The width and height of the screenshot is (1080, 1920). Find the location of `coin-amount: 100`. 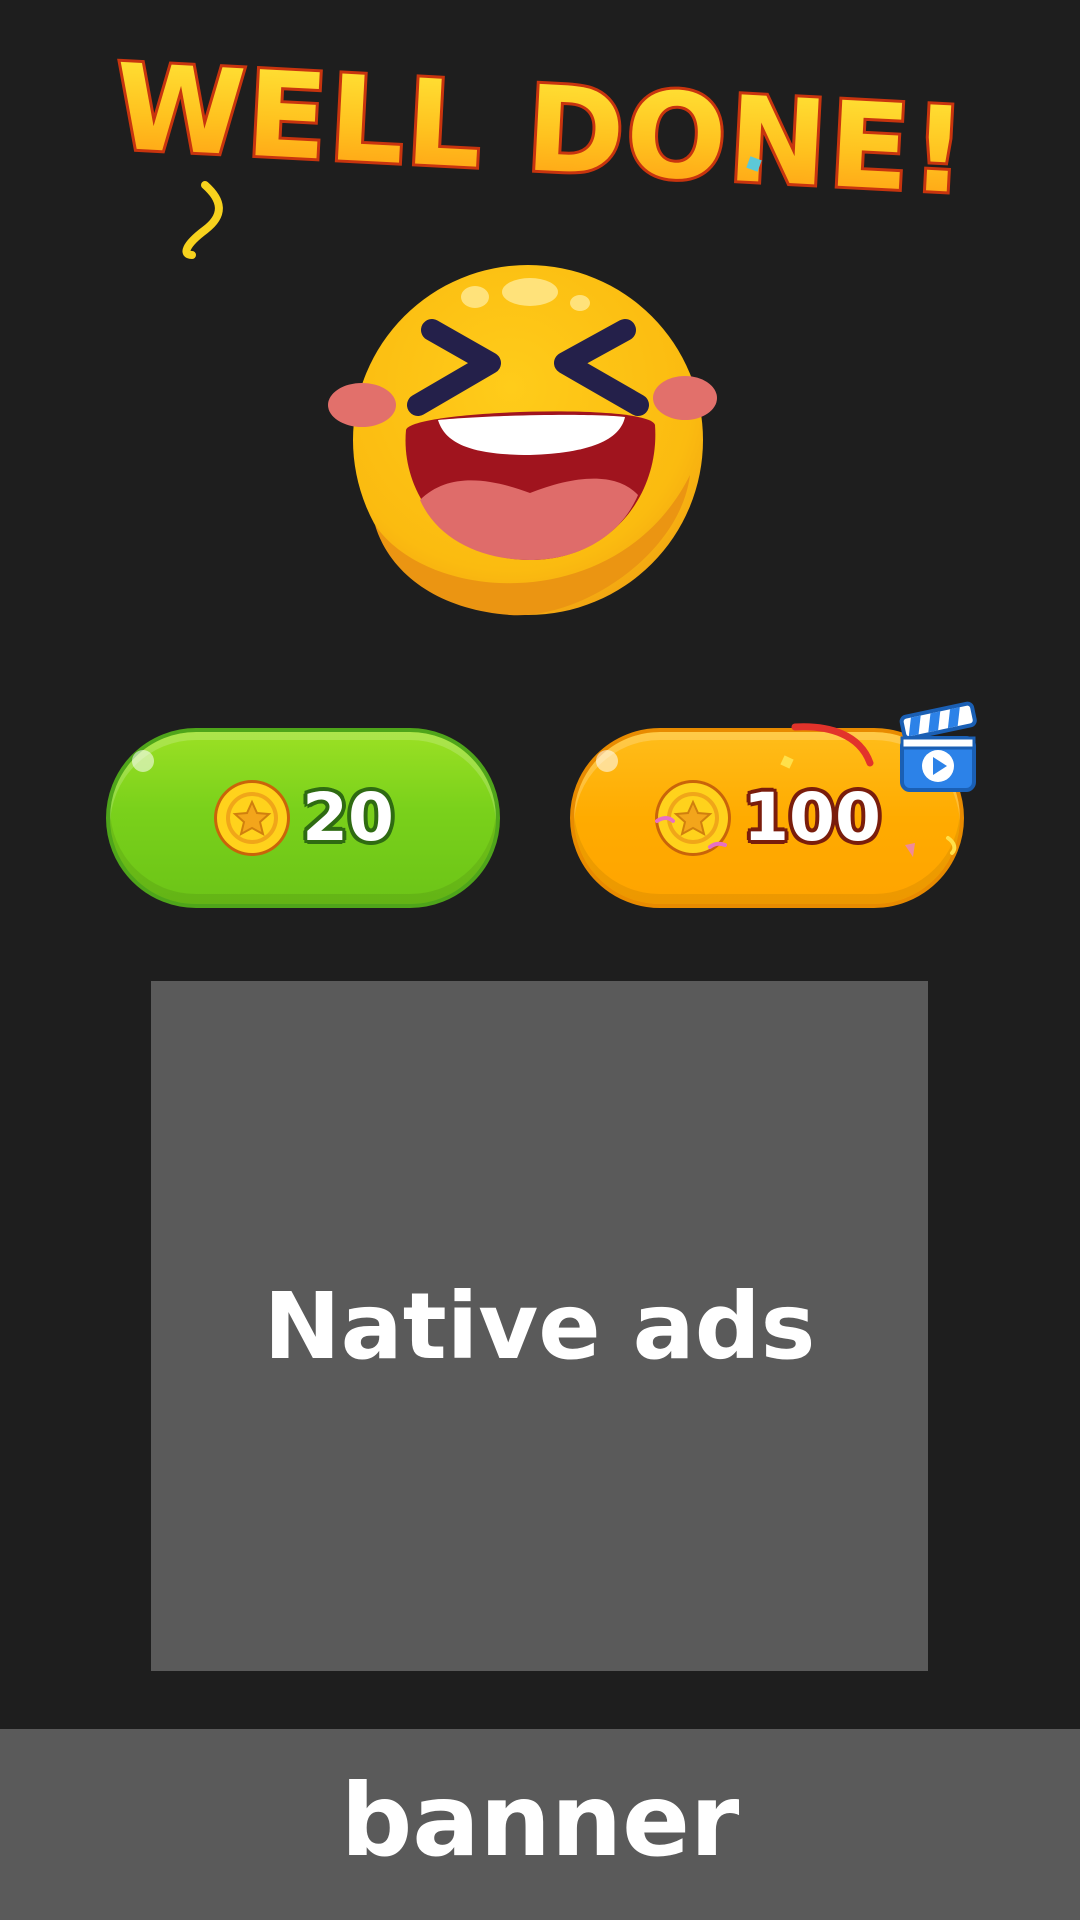

coin-amount: 100 is located at coordinates (812, 817).